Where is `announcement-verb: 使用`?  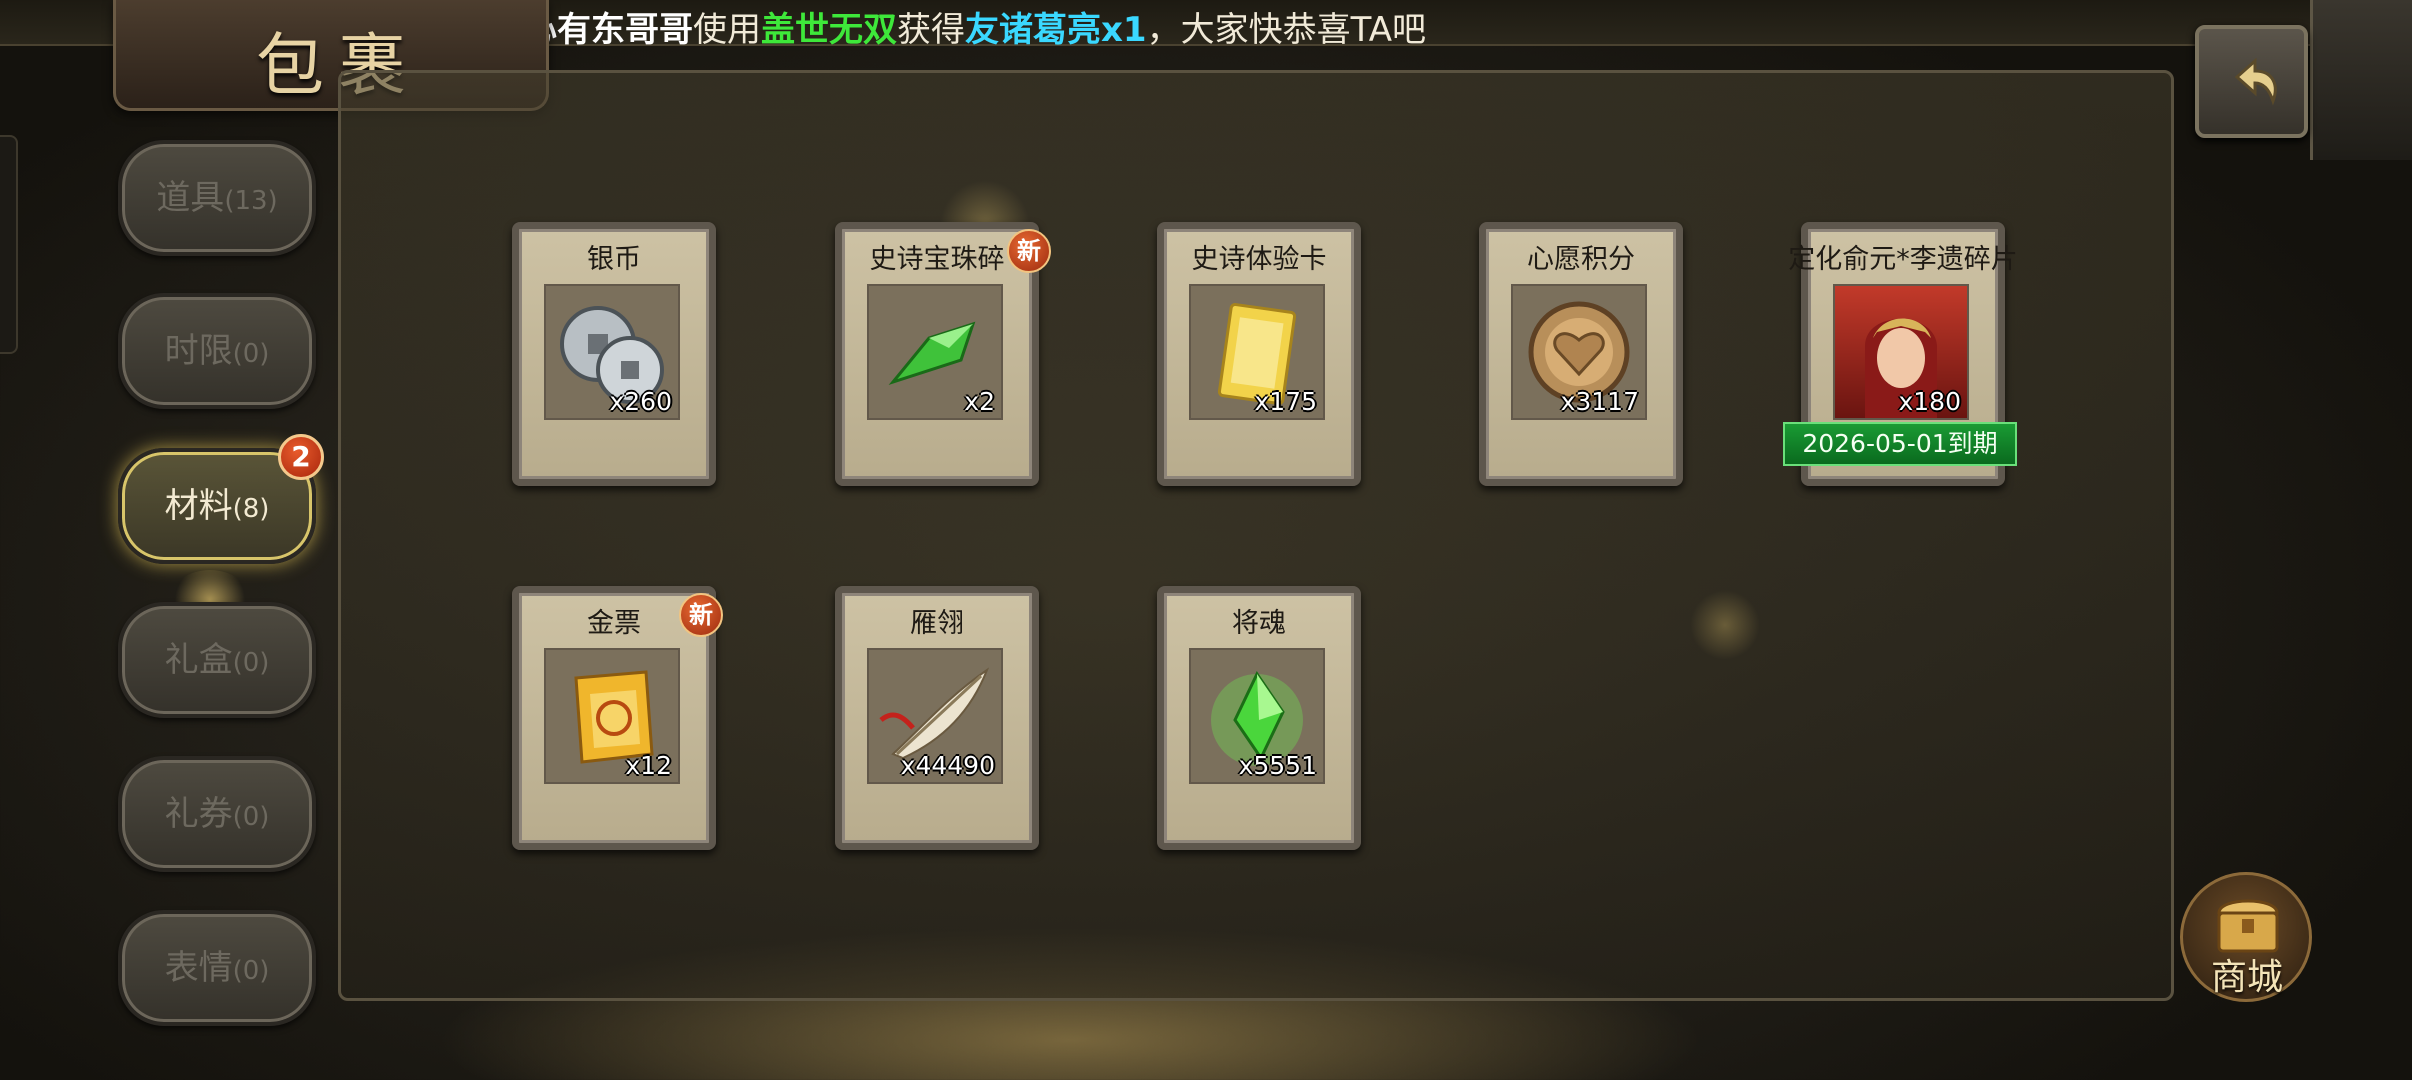
announcement-verb: 使用 is located at coordinates (727, 30).